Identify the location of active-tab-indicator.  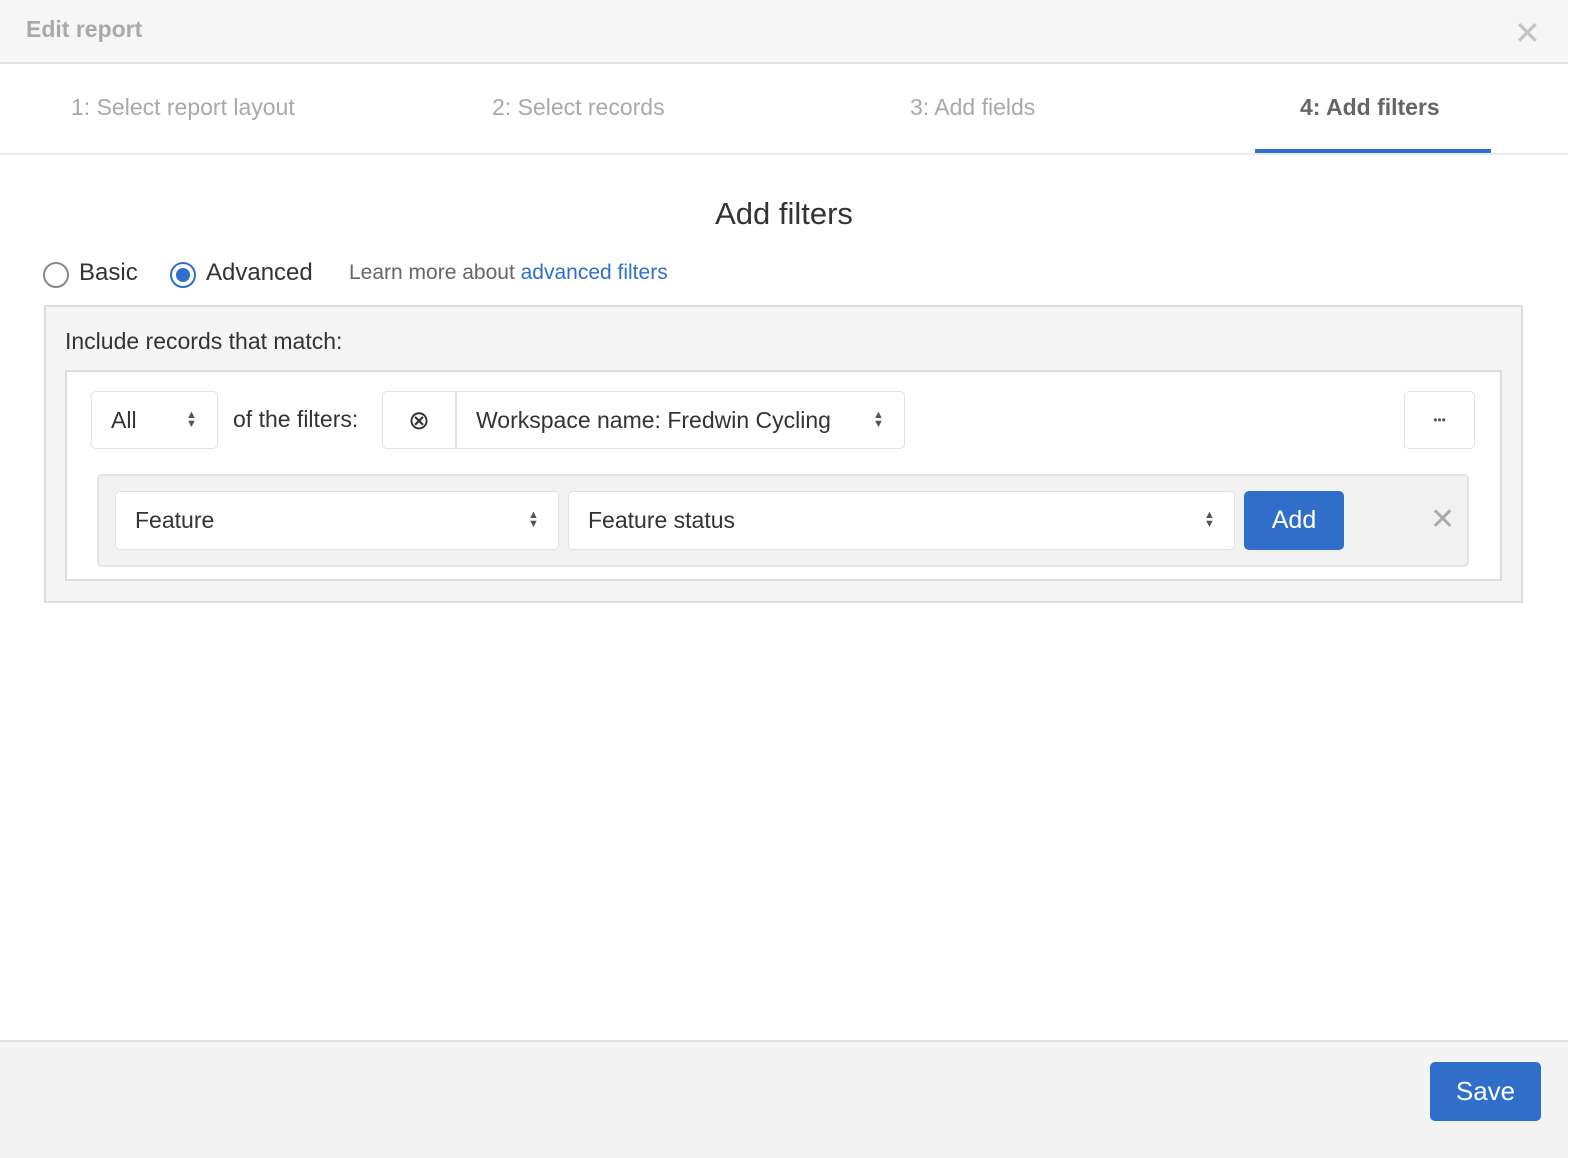
(1373, 151).